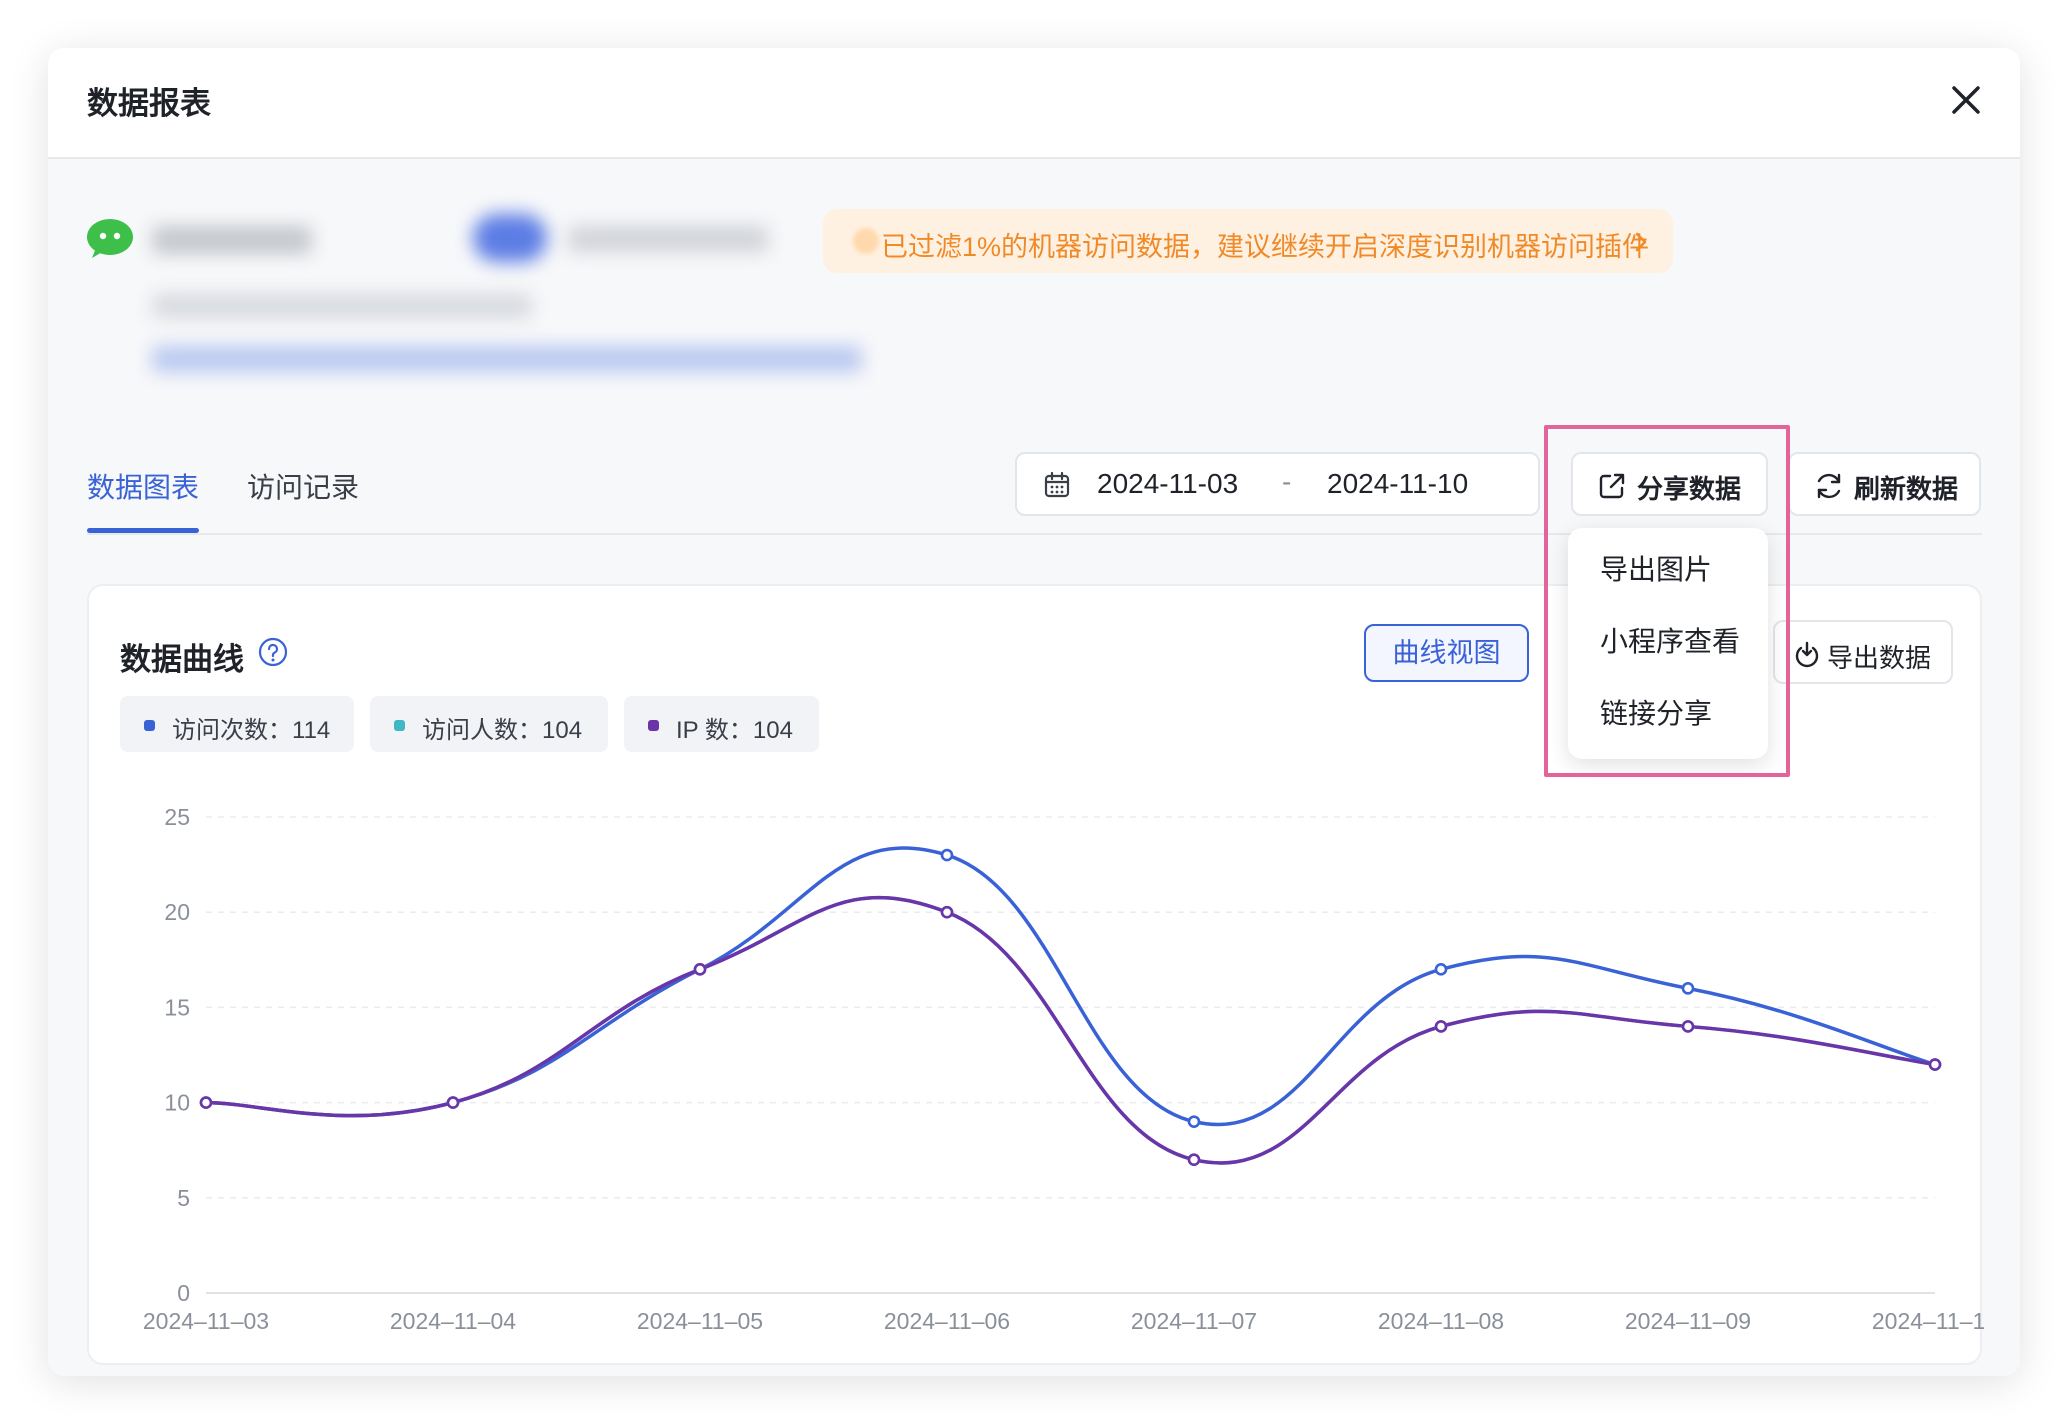 The image size is (2068, 1424). What do you see at coordinates (149, 103) in the screenshot?
I see `modal-title: 数据报表` at bounding box center [149, 103].